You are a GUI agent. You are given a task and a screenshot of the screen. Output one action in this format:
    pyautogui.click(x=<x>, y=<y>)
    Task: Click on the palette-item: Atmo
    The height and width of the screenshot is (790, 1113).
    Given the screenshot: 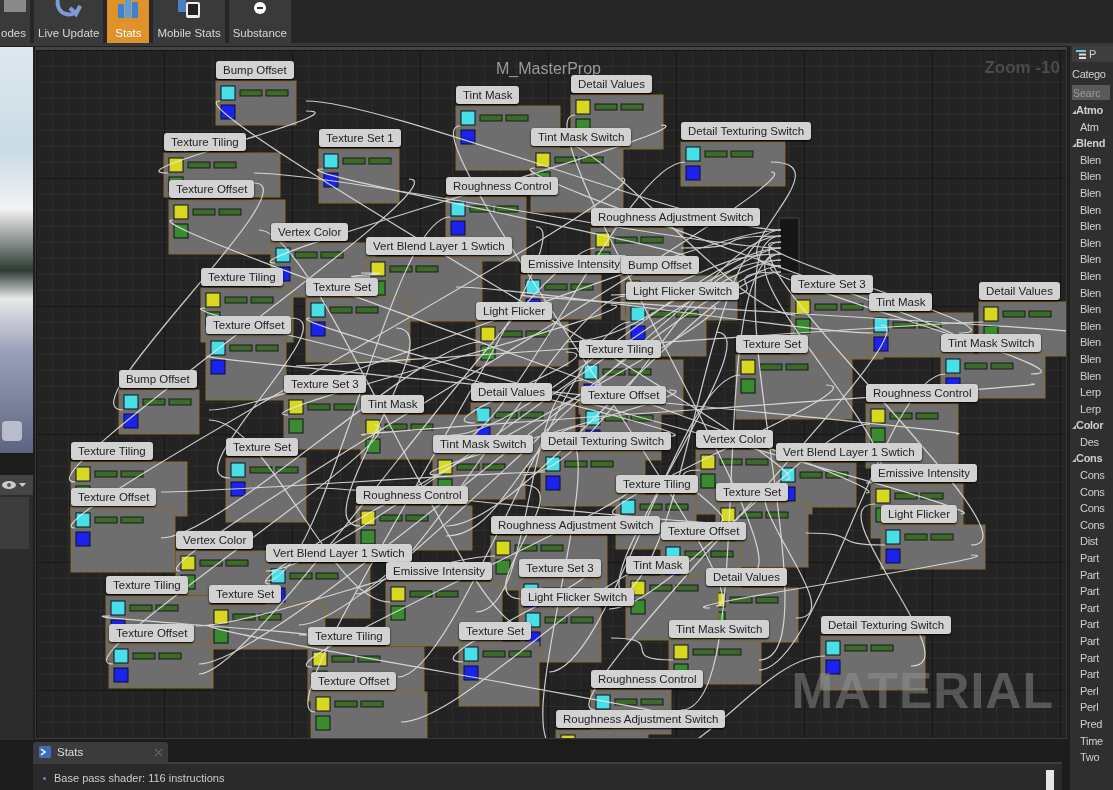 What is the action you would take?
    pyautogui.click(x=1092, y=110)
    